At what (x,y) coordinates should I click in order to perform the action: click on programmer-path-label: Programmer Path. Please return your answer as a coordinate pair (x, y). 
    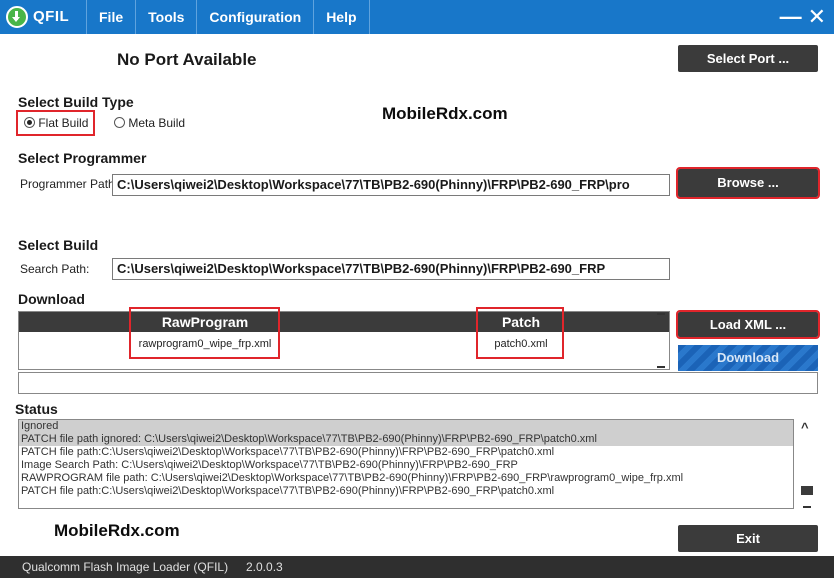
    Looking at the image, I should click on (67, 184).